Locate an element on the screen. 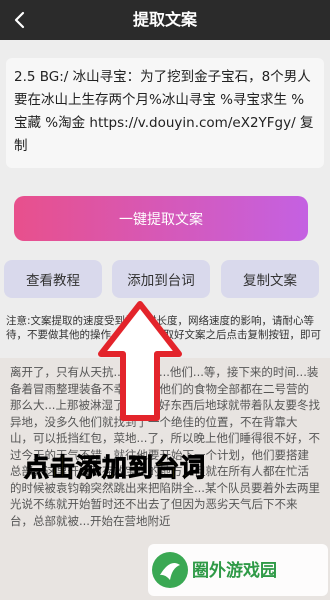 Image resolution: width=330 pixels, height=600 pixels. tutorial-caption: 点击添加到台词 is located at coordinates (115, 468).